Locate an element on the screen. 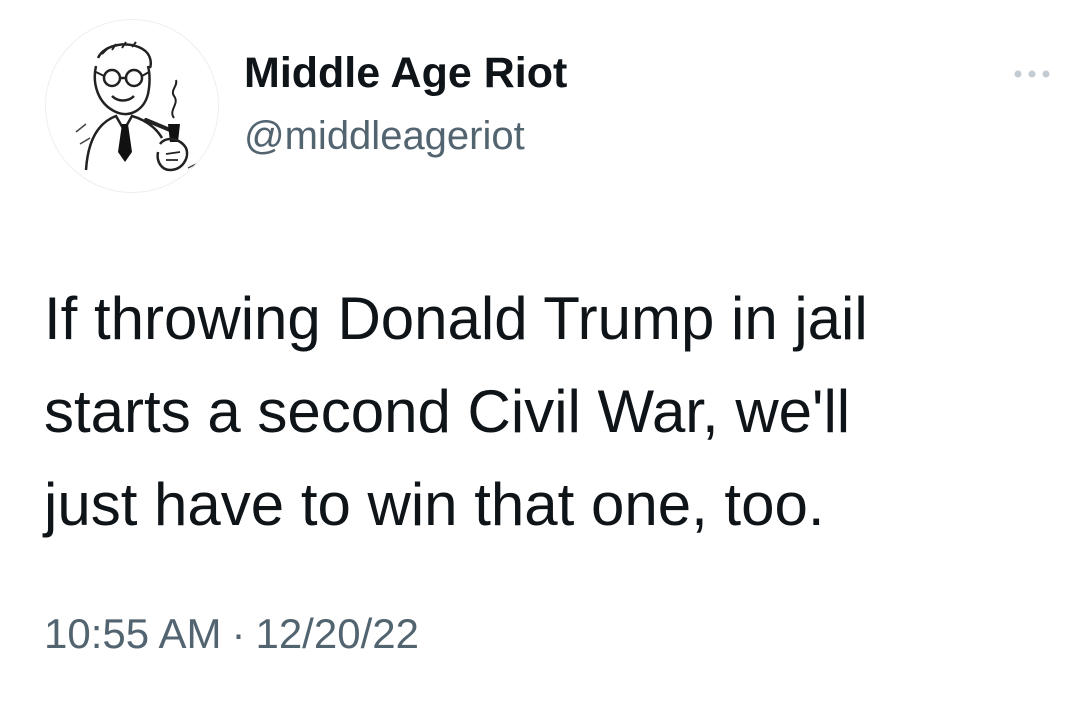 The height and width of the screenshot is (705, 1066). tweet-date: 12/20/22 is located at coordinates (337, 633).